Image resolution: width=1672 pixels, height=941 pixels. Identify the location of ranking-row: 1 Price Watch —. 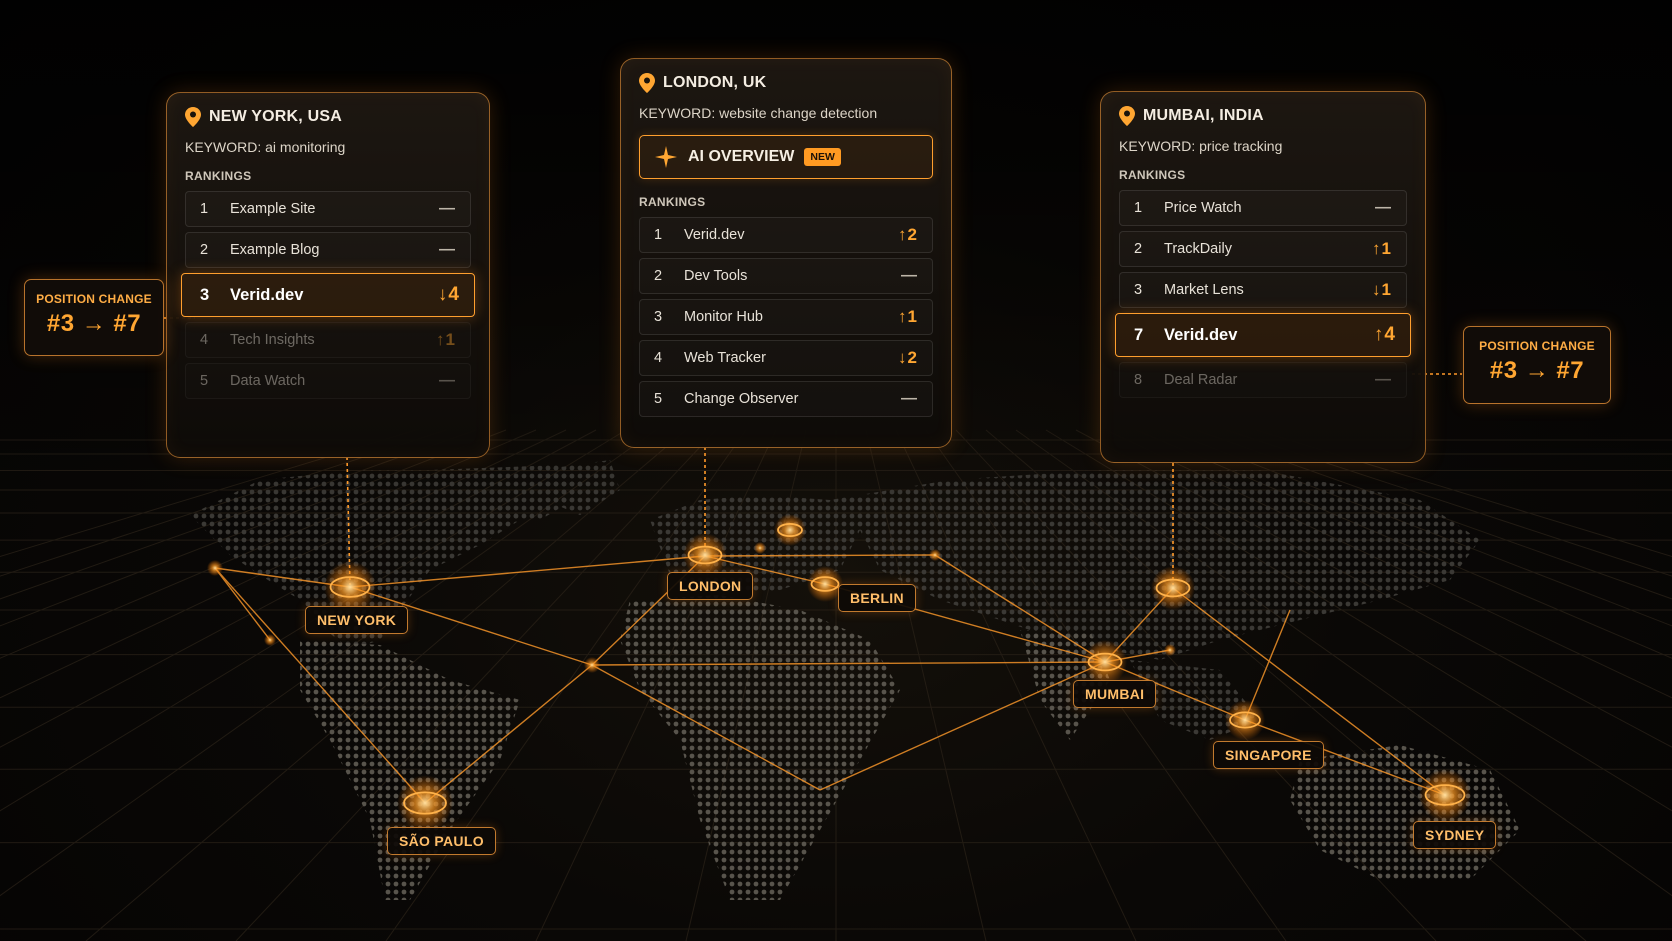
(1263, 208).